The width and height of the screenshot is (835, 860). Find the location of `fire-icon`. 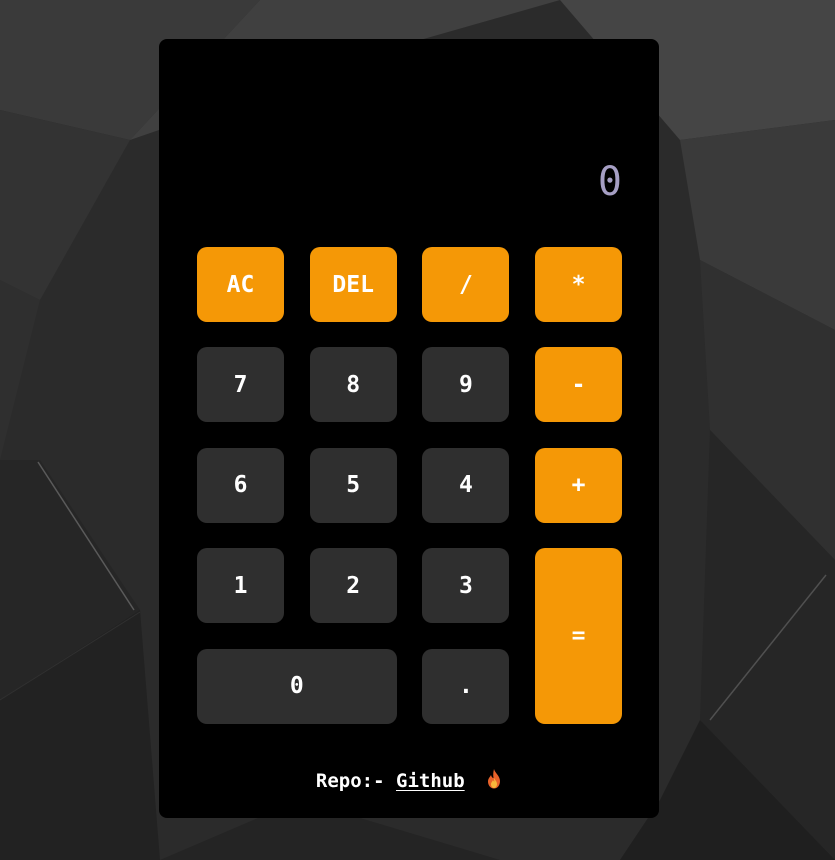

fire-icon is located at coordinates (494, 781).